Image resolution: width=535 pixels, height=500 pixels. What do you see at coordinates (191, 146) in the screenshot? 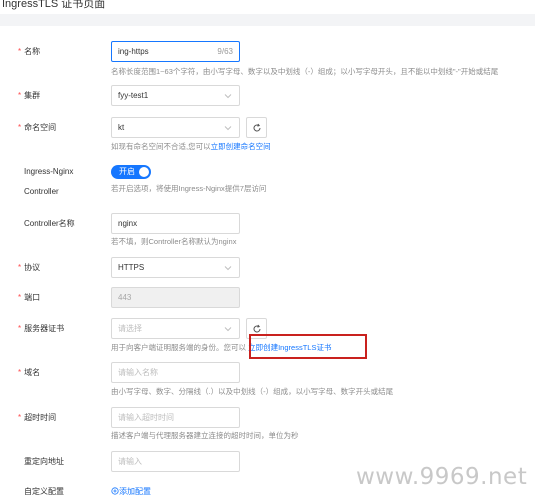
I see `namespace-help: 如现有命名空间不合适,您可以立即创建命名空间` at bounding box center [191, 146].